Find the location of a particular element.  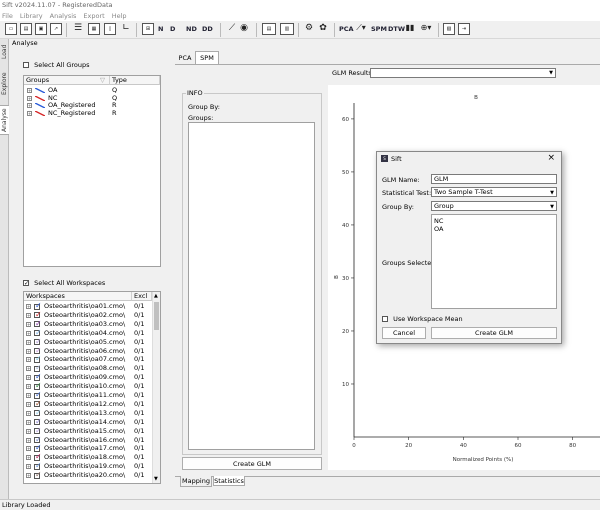

glm-name-input: GLM is located at coordinates (494, 179).